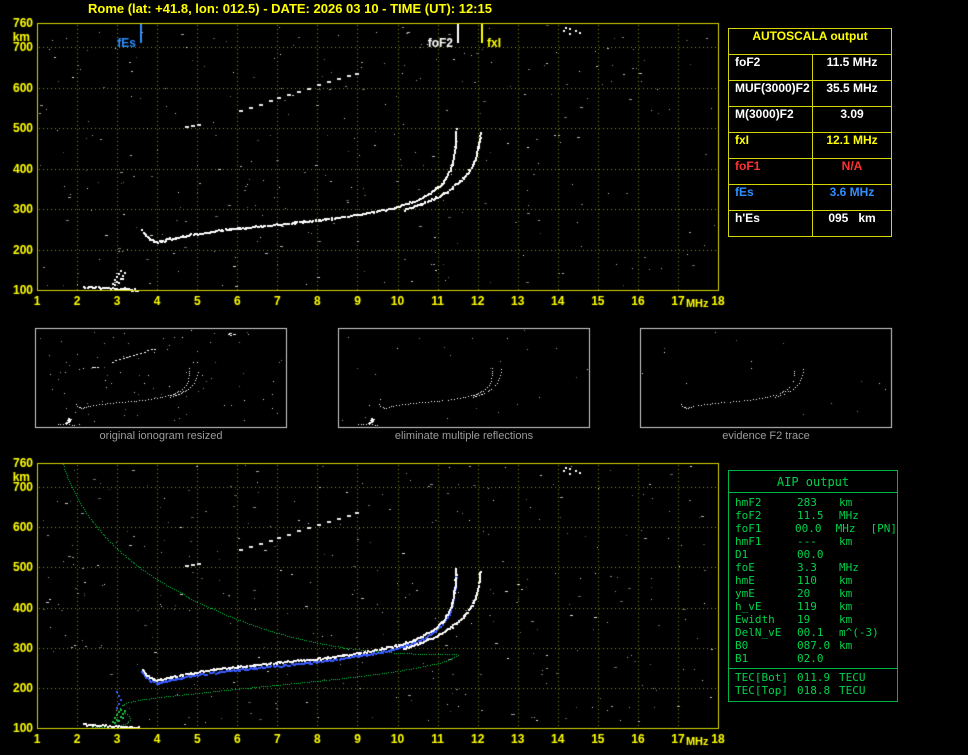  Describe the element at coordinates (852, 677) in the screenshot. I see `aip-unit-tec-bot-: TECU` at that location.